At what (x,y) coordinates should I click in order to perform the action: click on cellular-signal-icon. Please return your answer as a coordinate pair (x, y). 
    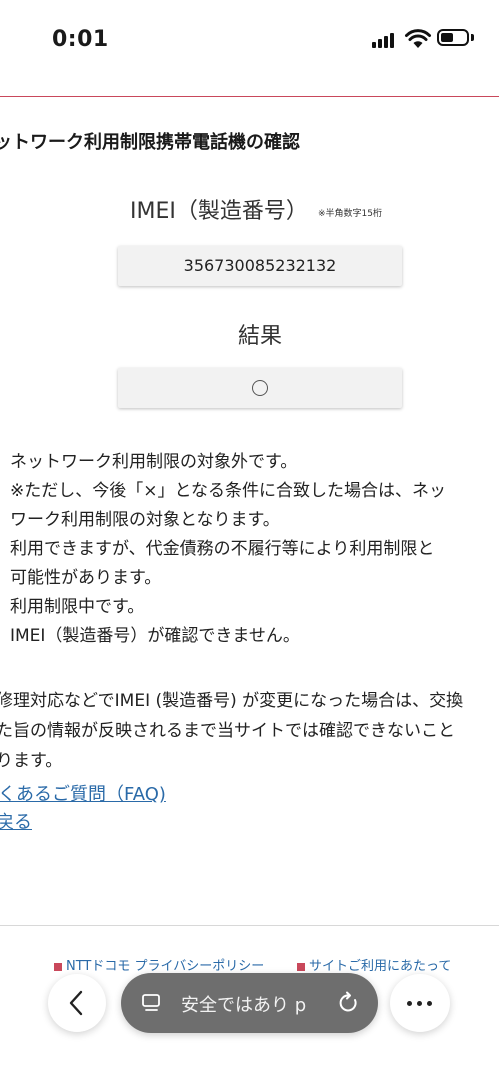
    Looking at the image, I should click on (386, 40).